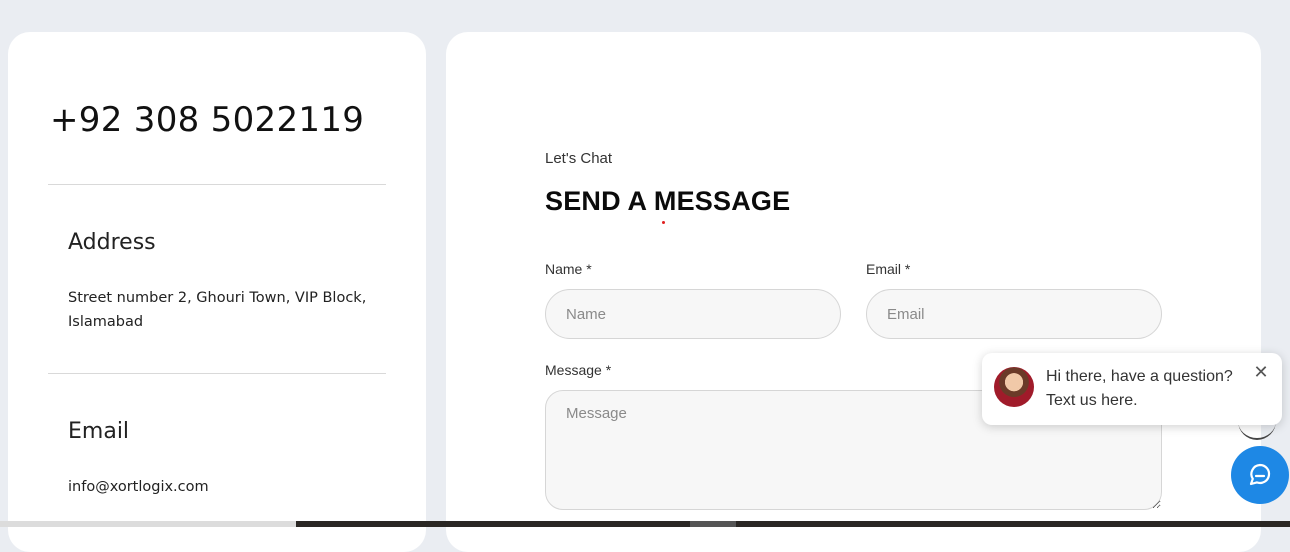  What do you see at coordinates (578, 370) in the screenshot?
I see `message-label: Message *` at bounding box center [578, 370].